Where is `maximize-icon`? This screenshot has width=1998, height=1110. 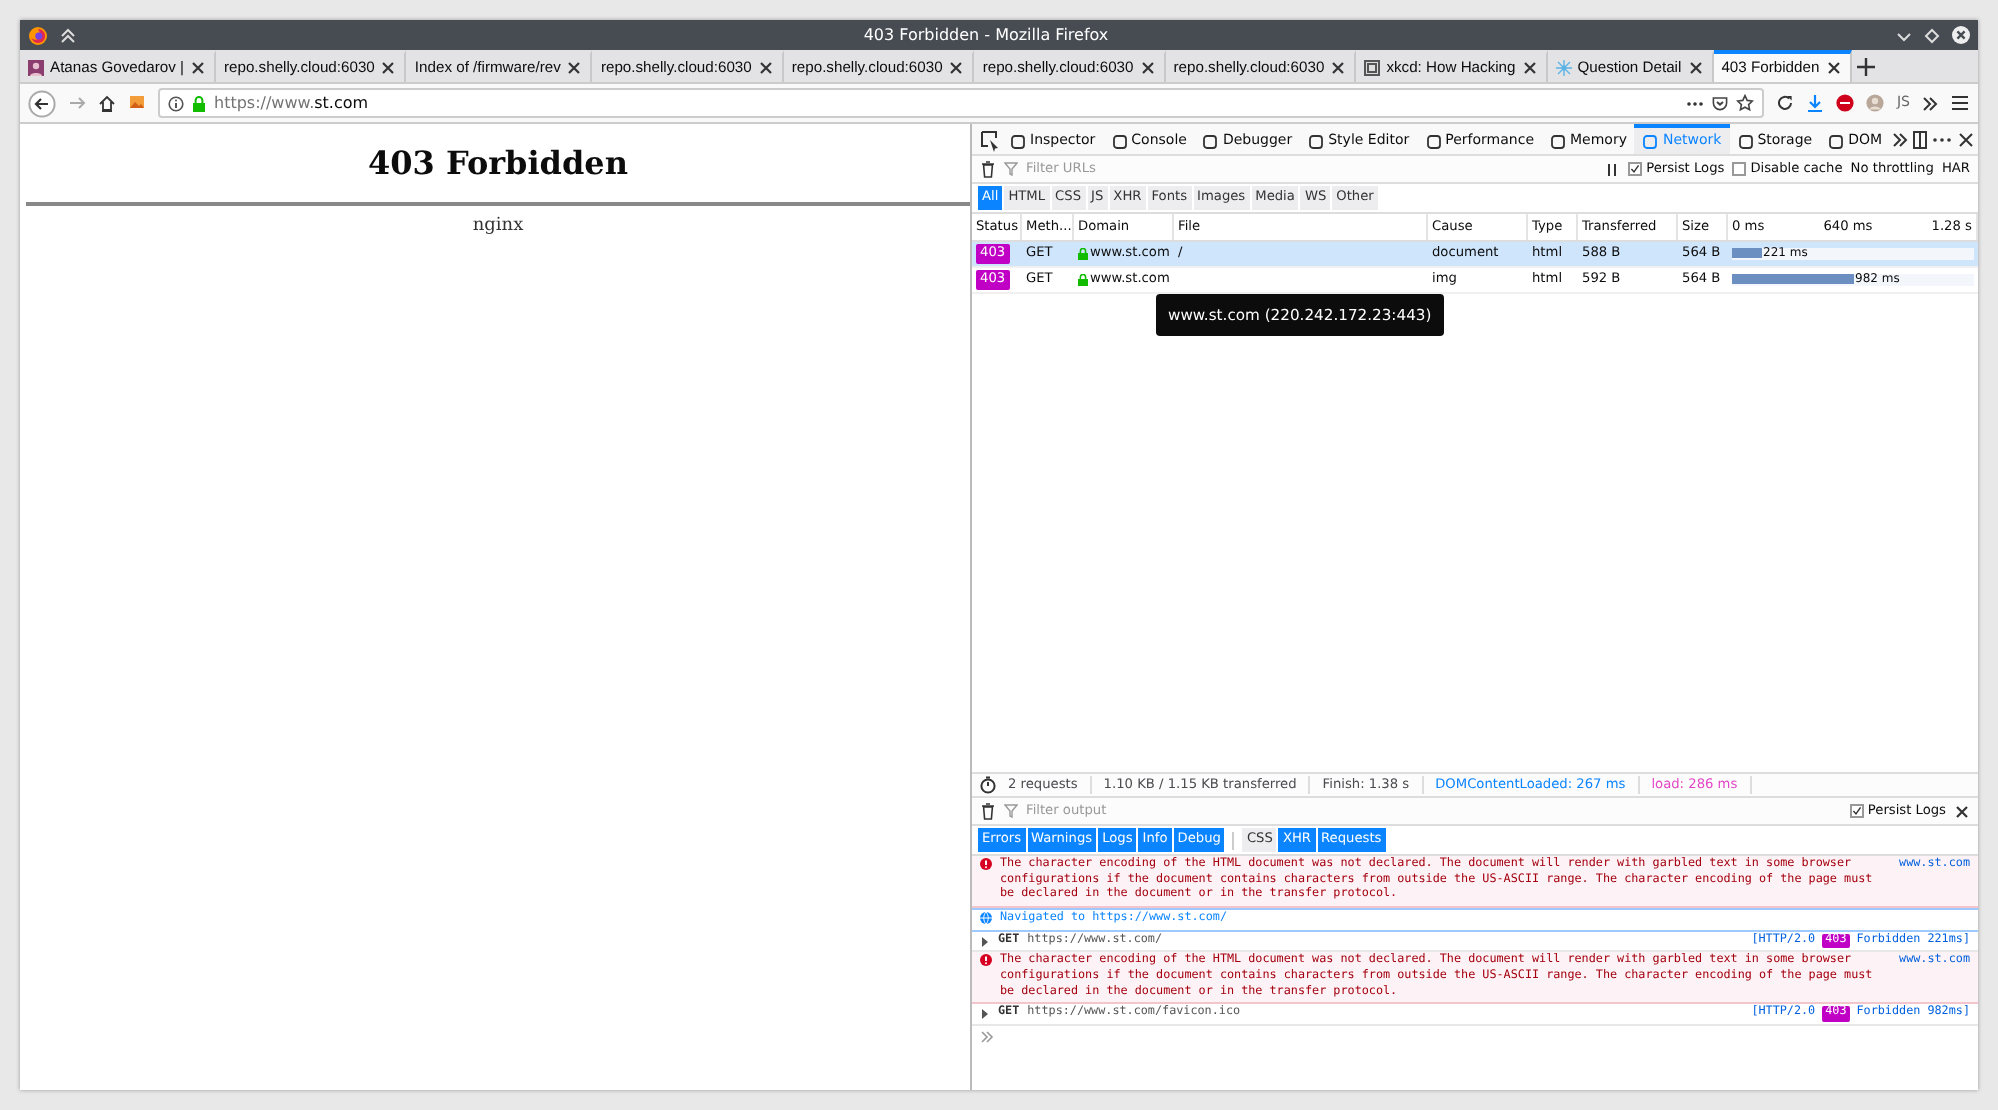 maximize-icon is located at coordinates (1932, 35).